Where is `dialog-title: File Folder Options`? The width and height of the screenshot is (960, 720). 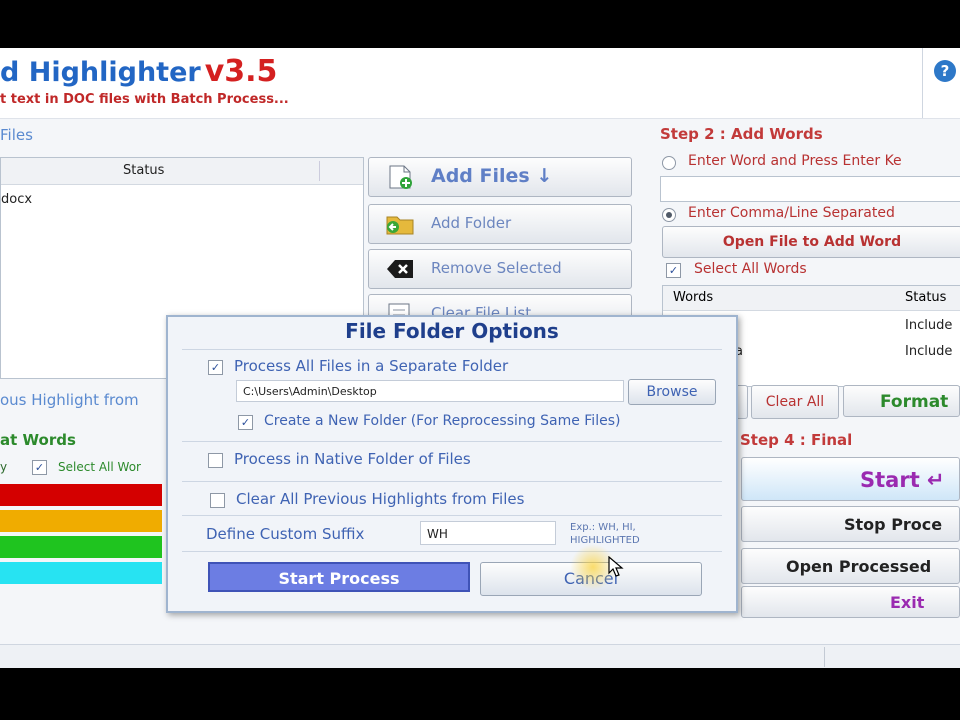 dialog-title: File Folder Options is located at coordinates (452, 331).